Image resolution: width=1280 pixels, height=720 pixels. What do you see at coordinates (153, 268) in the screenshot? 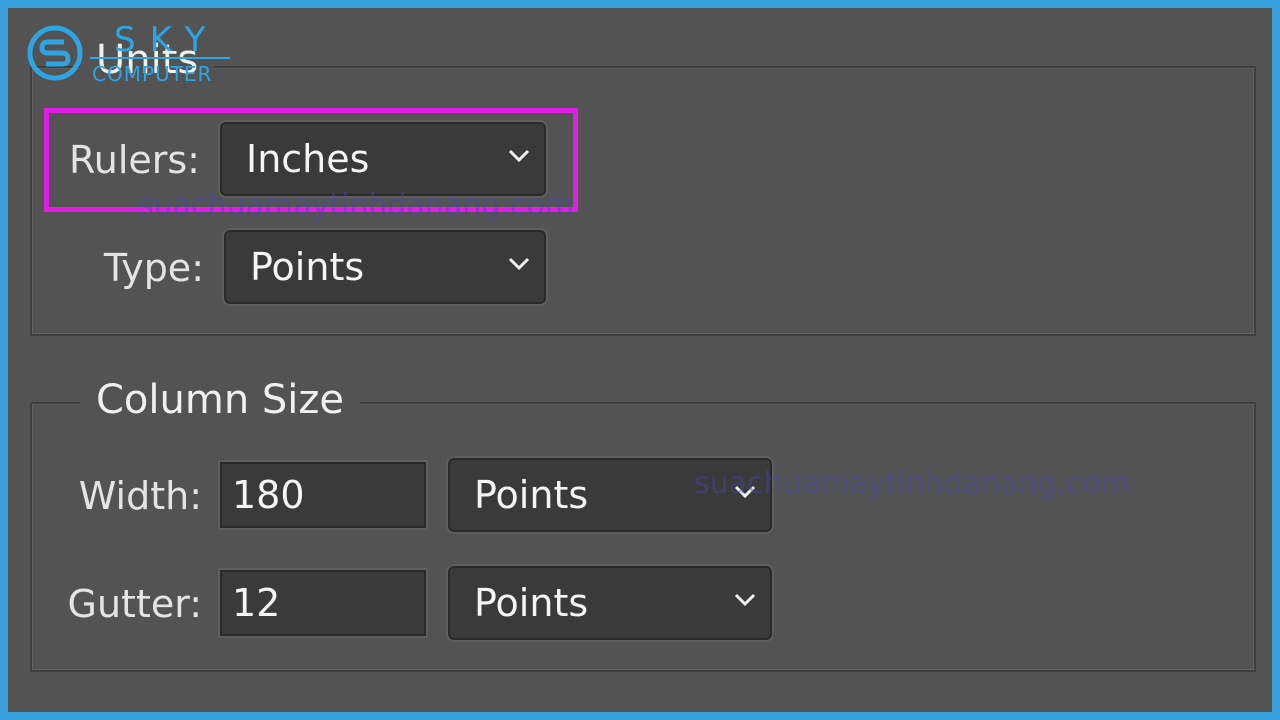
I see `type-label: Type:` at bounding box center [153, 268].